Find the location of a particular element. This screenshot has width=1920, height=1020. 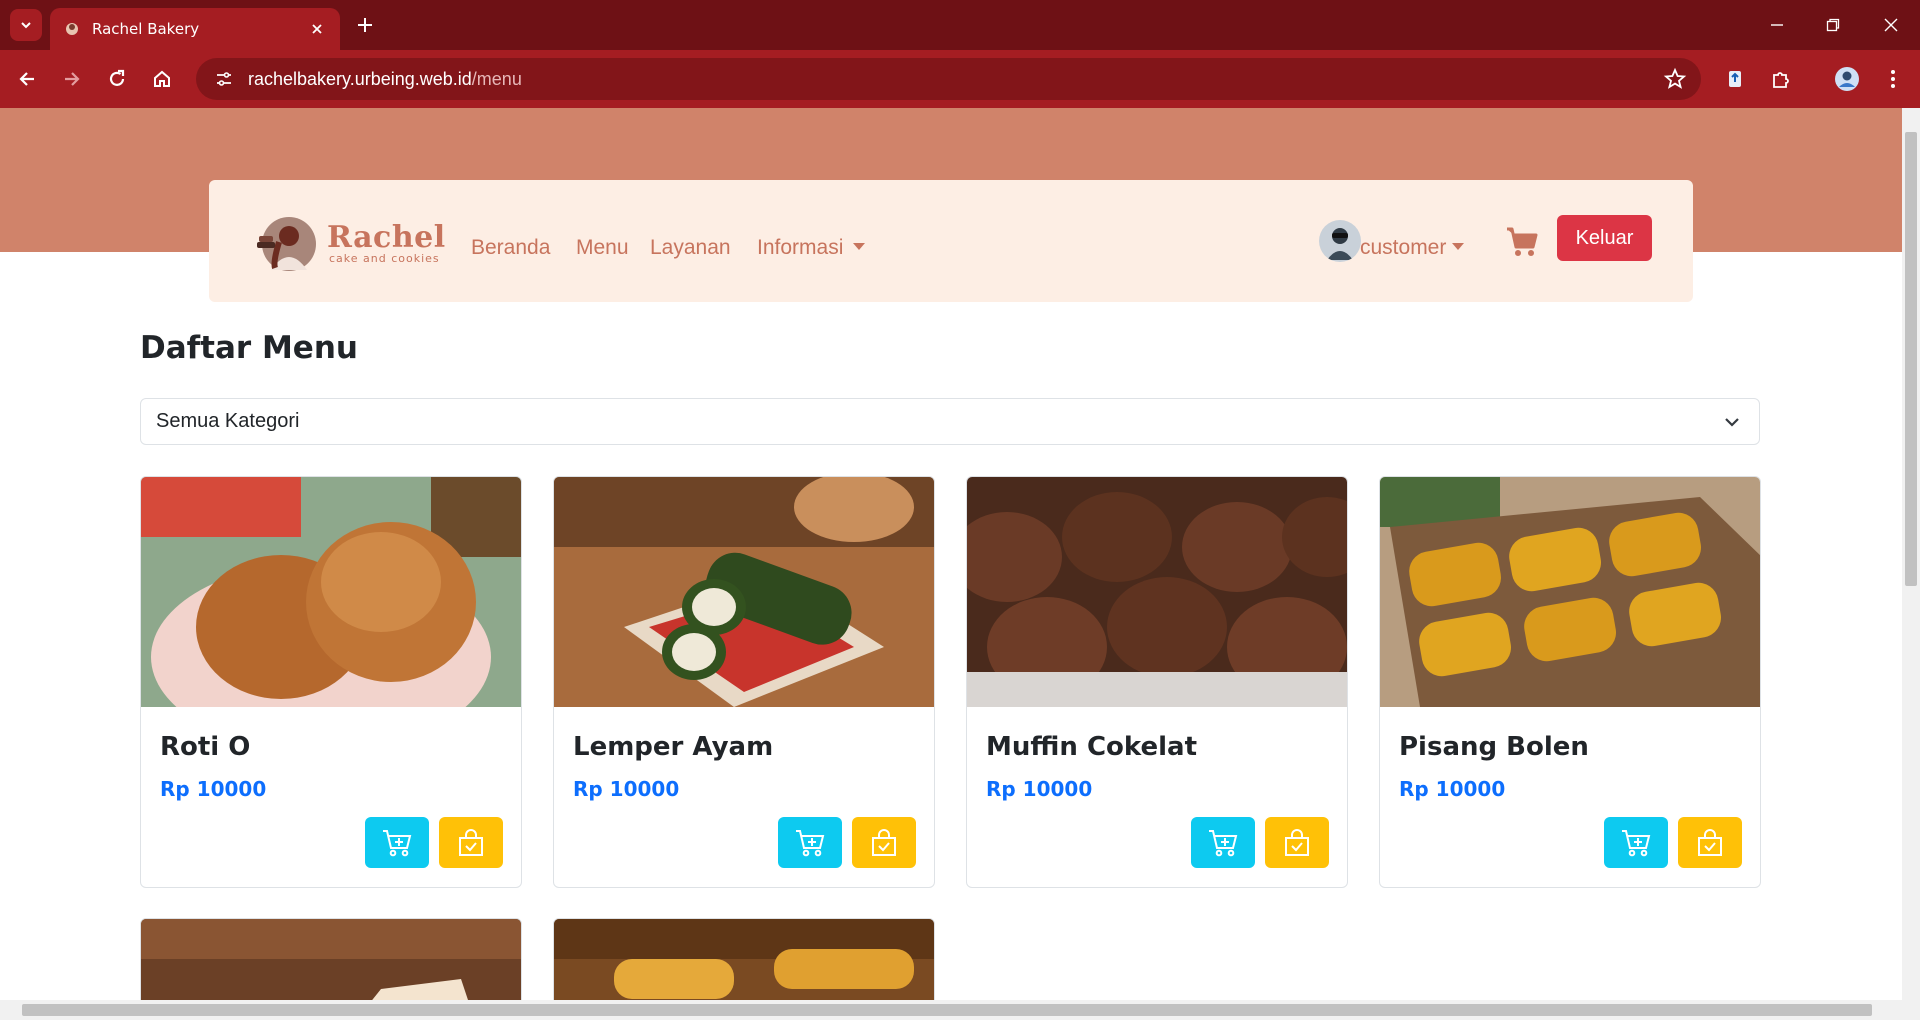

avatar is located at coordinates (1340, 241).